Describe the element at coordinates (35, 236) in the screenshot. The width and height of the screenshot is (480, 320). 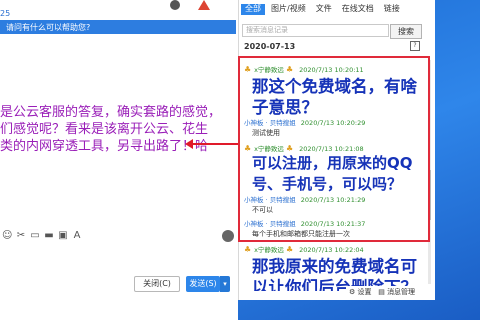
I see `image-icon: ▭` at that location.